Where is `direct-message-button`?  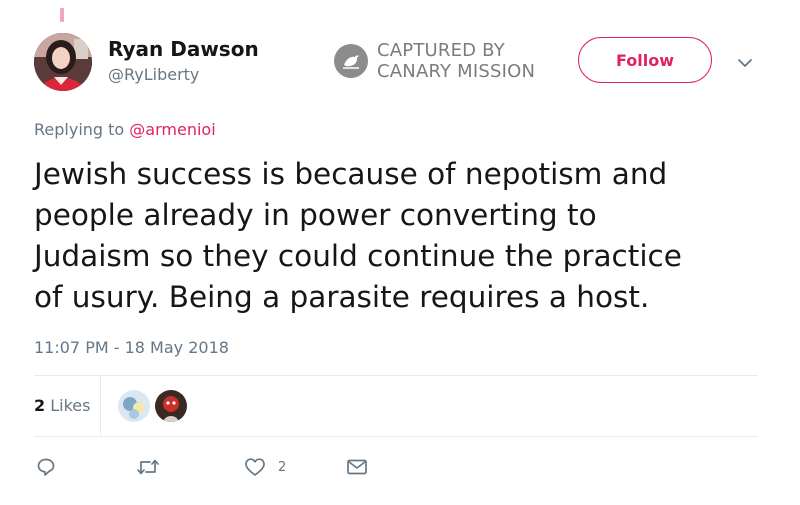
direct-message-button is located at coordinates (357, 467).